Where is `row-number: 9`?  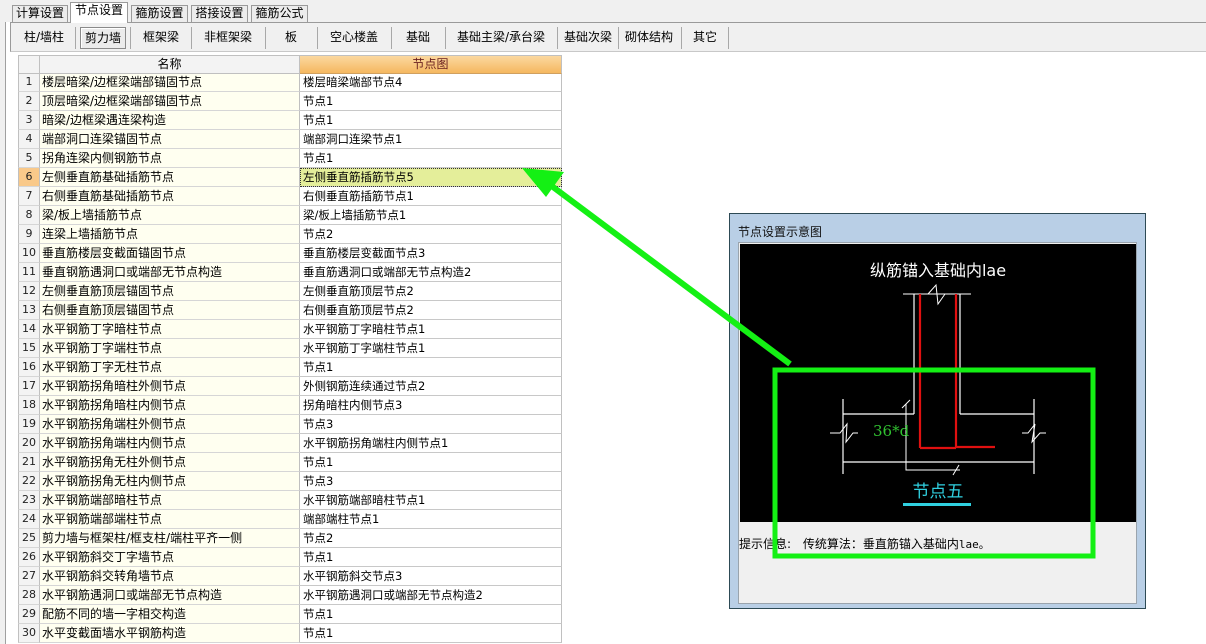 row-number: 9 is located at coordinates (29, 234).